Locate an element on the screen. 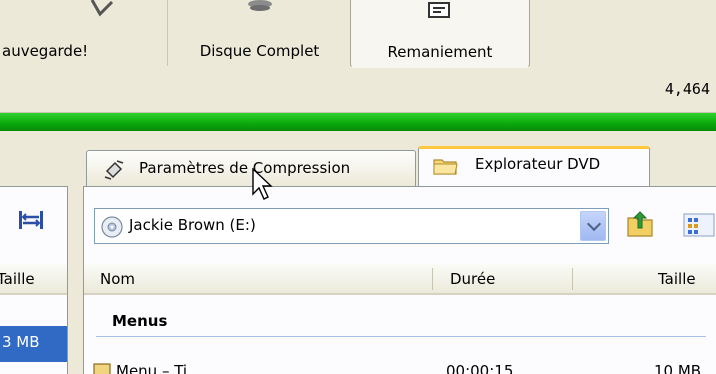 The width and height of the screenshot is (716, 374). backup-button: auvegarde! is located at coordinates (84, 33).